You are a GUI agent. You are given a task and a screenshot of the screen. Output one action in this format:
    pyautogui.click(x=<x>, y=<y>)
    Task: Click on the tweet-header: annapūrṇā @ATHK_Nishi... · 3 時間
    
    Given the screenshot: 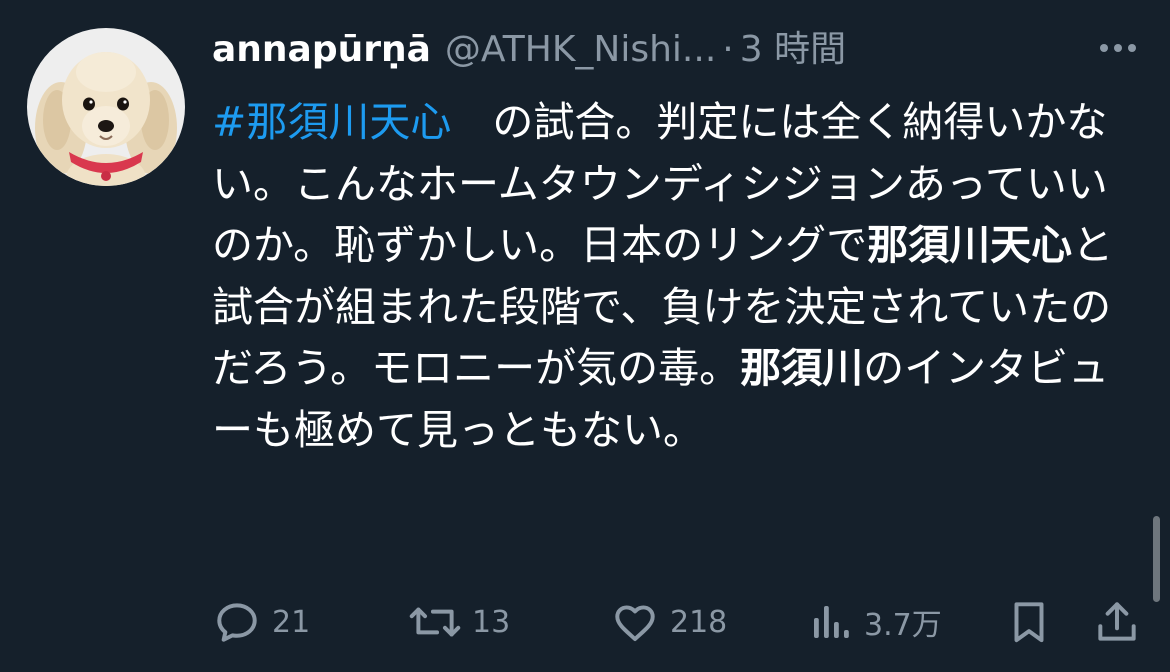 What is the action you would take?
    pyautogui.click(x=672, y=50)
    